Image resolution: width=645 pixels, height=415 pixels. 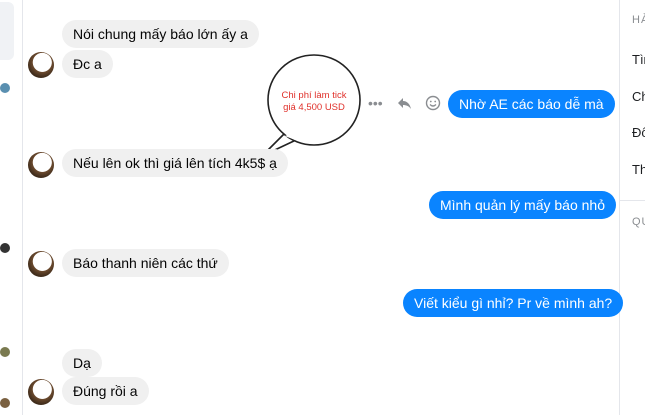 I want to click on outgoing-message: Mình quản lý mấy báo nhỏ, so click(x=522, y=205).